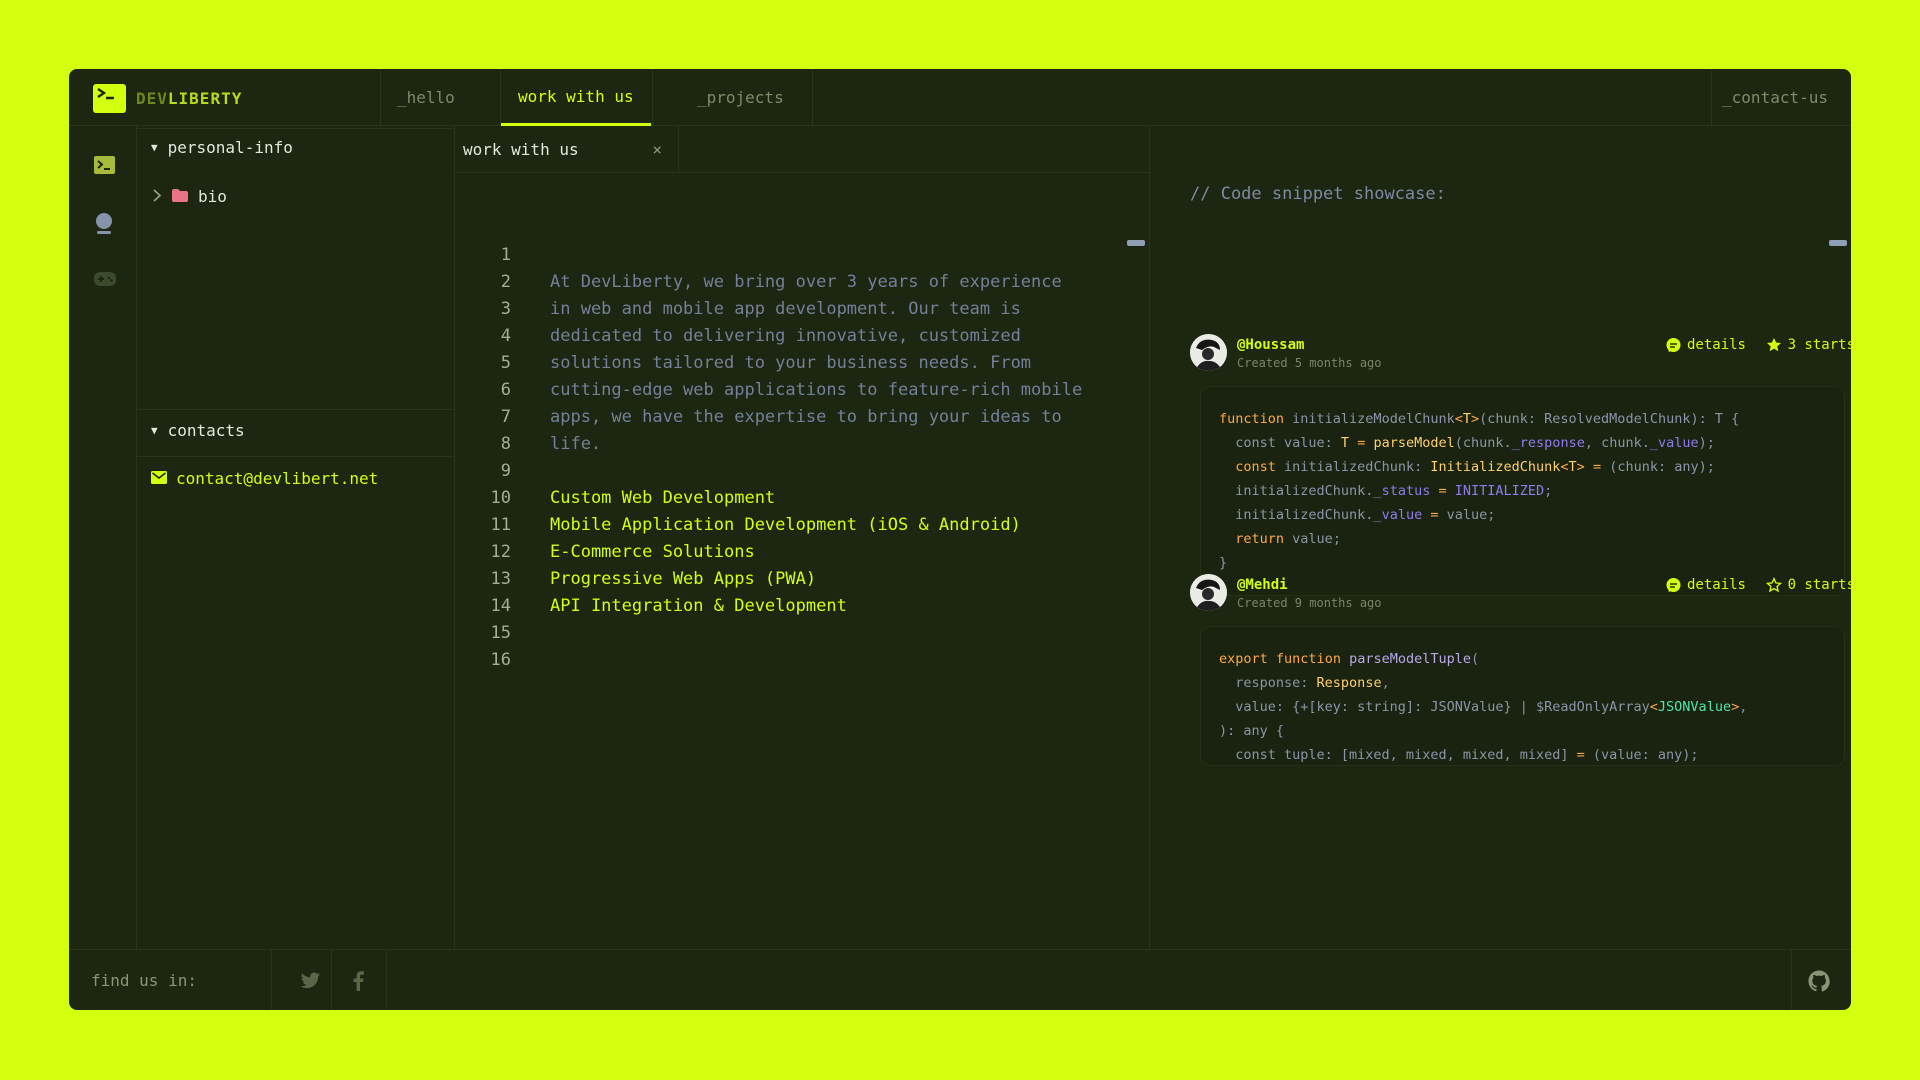 This screenshot has width=1920, height=1080. I want to click on file-tab-label: work with us, so click(521, 149).